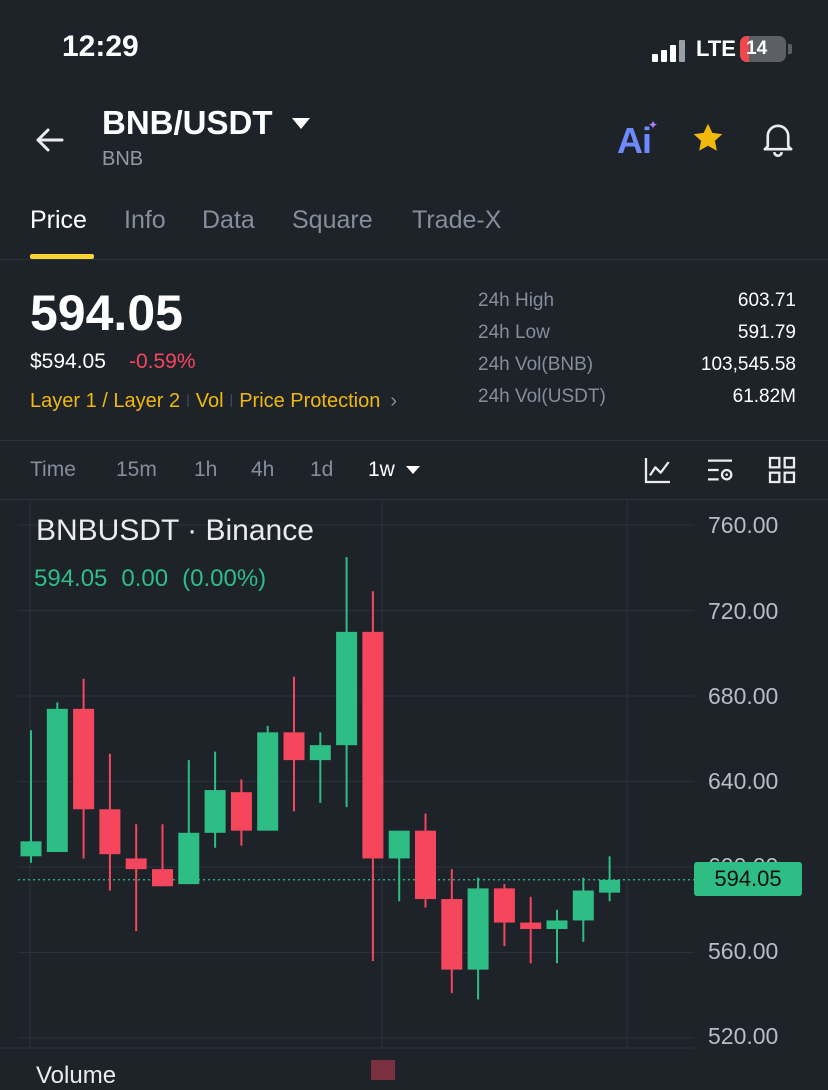  I want to click on stat-label-vol-base: 24h Vol(BNB), so click(536, 364).